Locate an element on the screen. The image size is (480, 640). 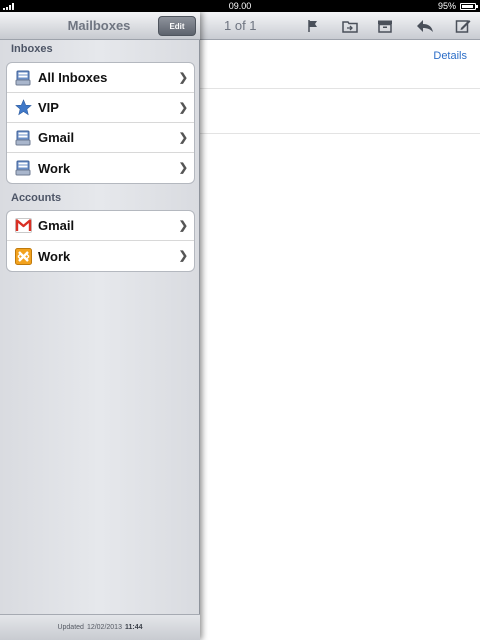
exchange-icon is located at coordinates (23, 256).